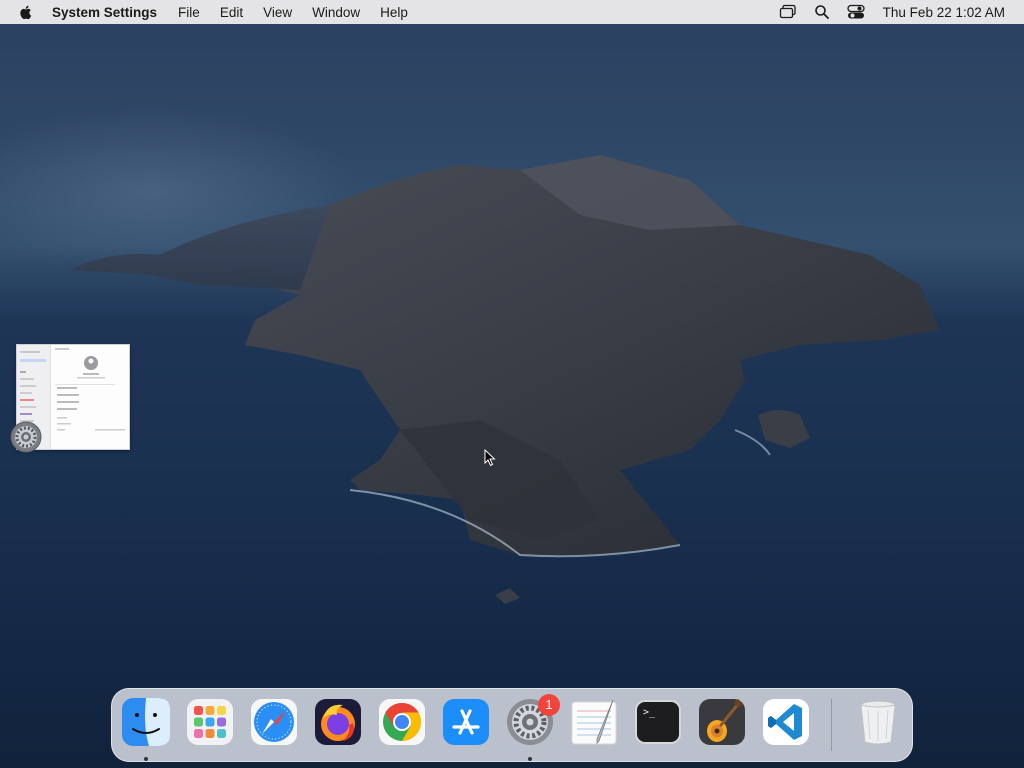 The image size is (1024, 768). What do you see at coordinates (26, 12) in the screenshot?
I see `apple-logo-icon` at bounding box center [26, 12].